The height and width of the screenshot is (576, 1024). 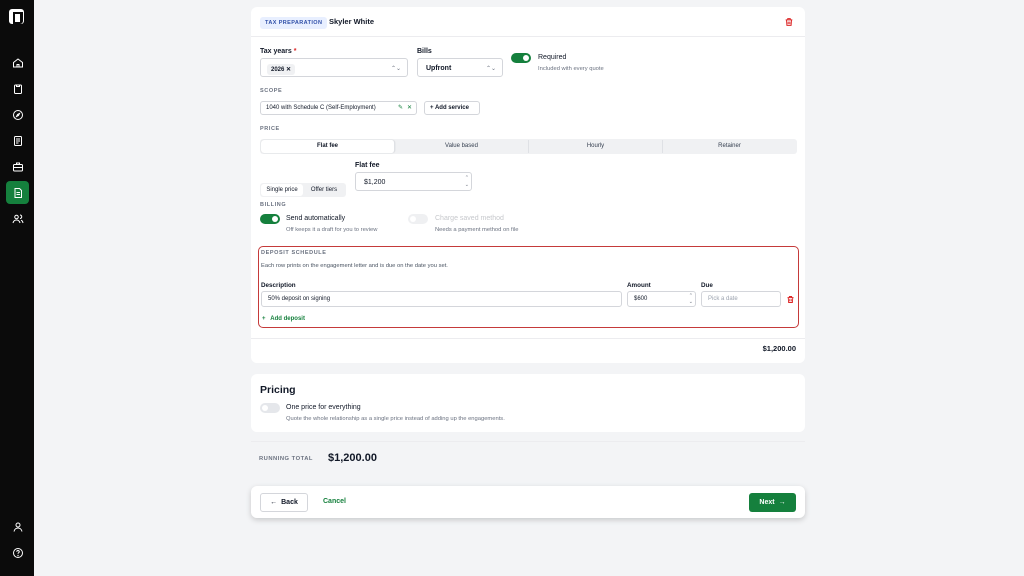 I want to click on tax-years-select: 2026 ✕ ⌃⌄, so click(x=334, y=67).